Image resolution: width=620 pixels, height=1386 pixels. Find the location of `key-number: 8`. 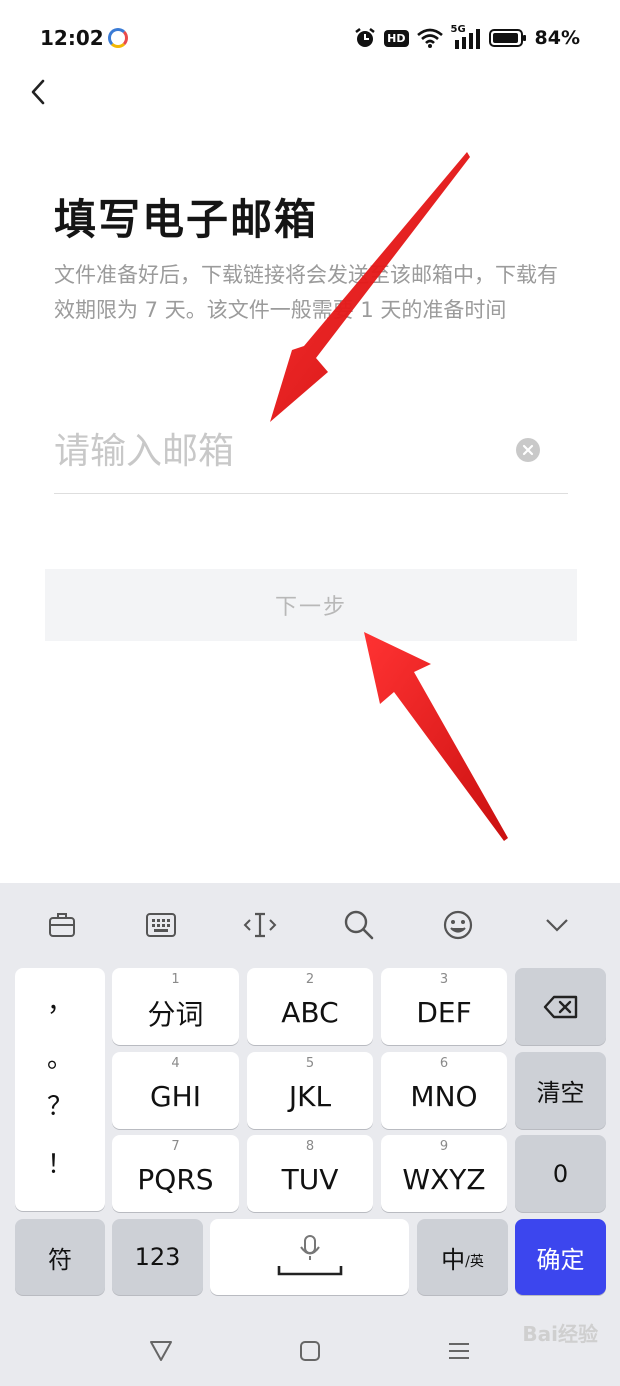

key-number: 8 is located at coordinates (310, 1146).